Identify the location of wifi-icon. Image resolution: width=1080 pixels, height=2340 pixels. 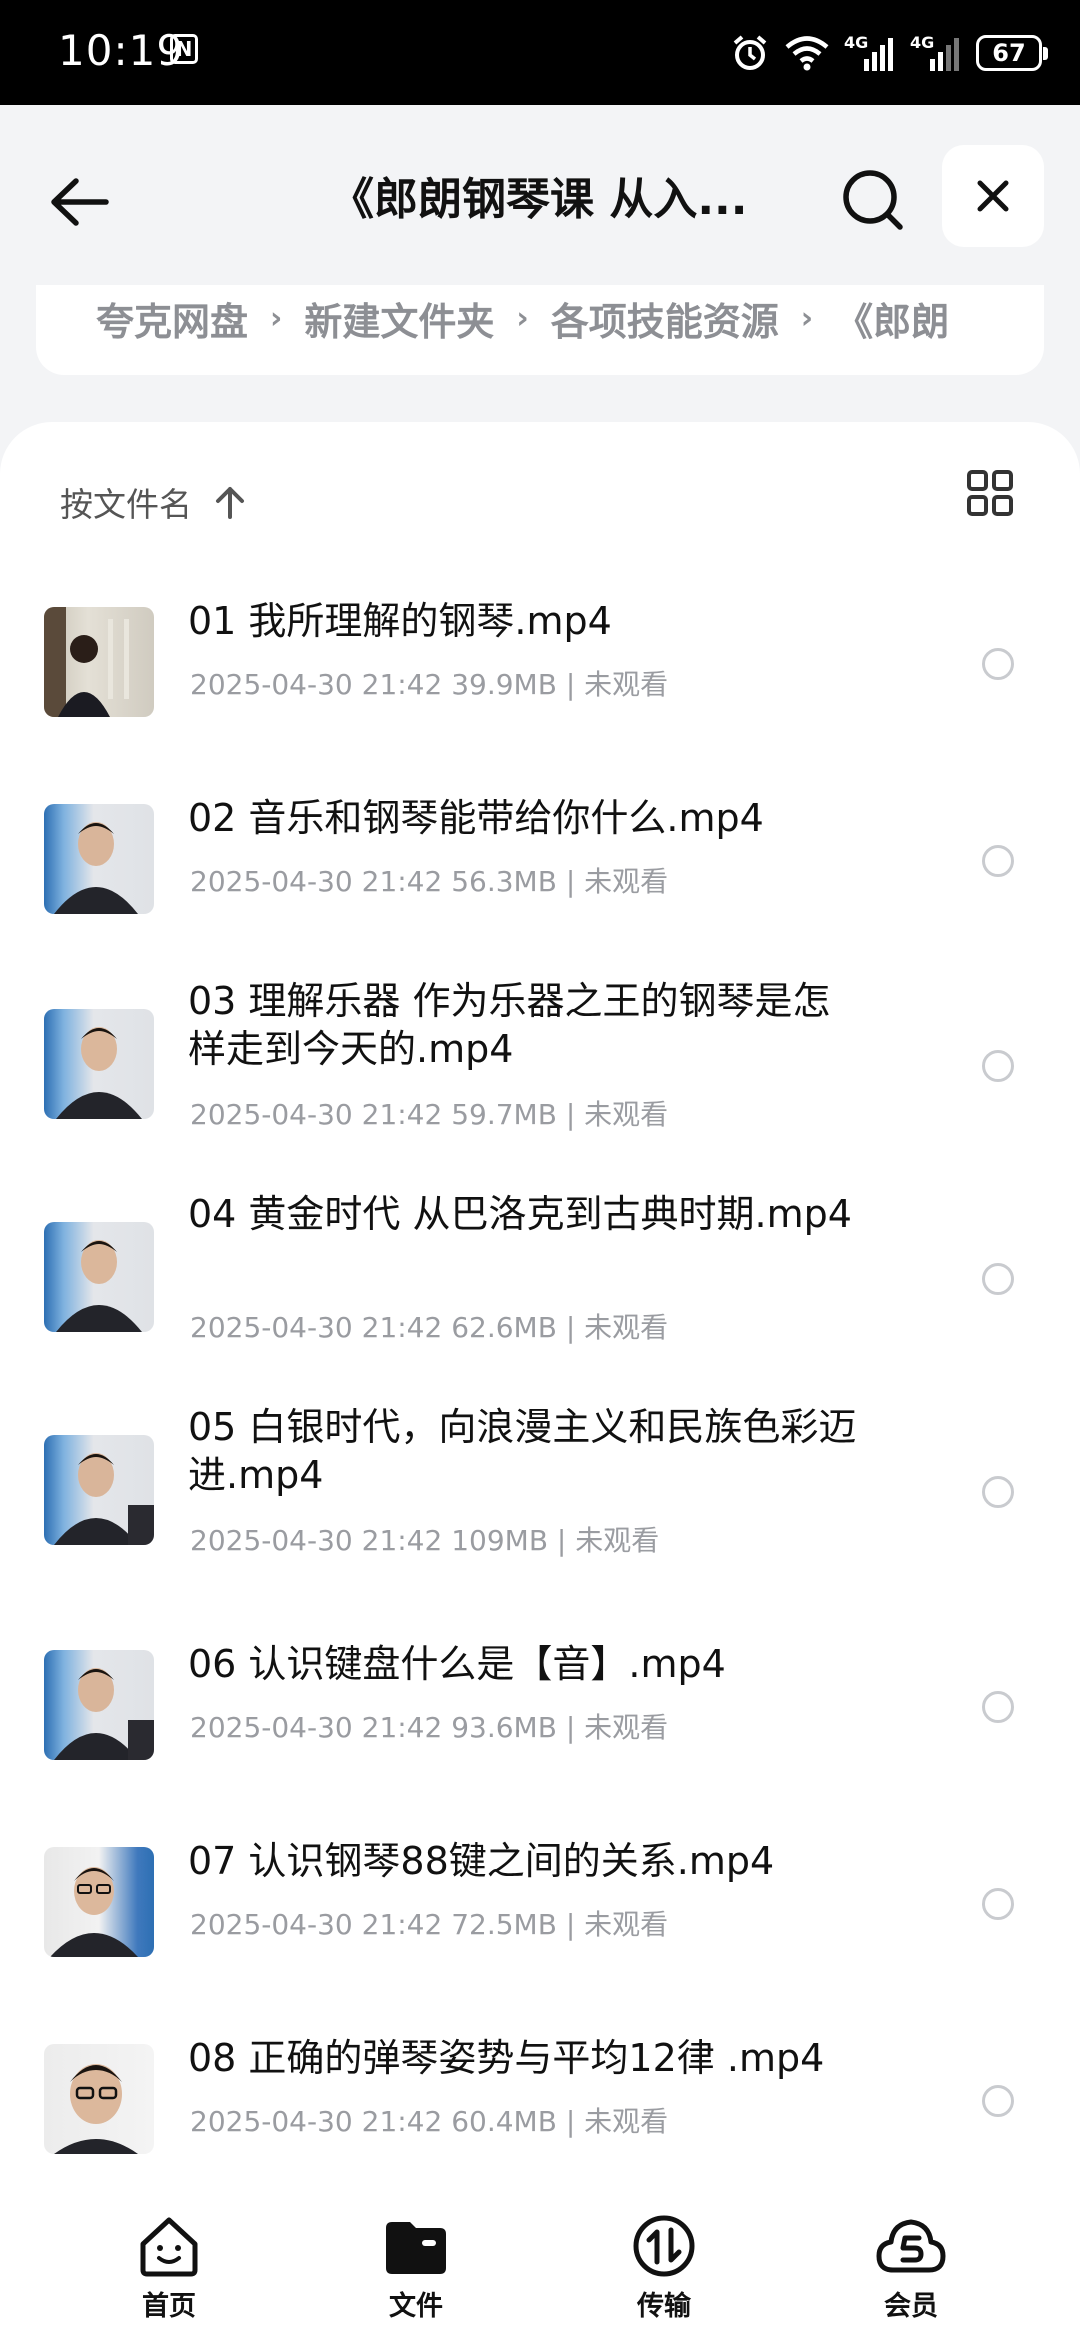
(807, 53).